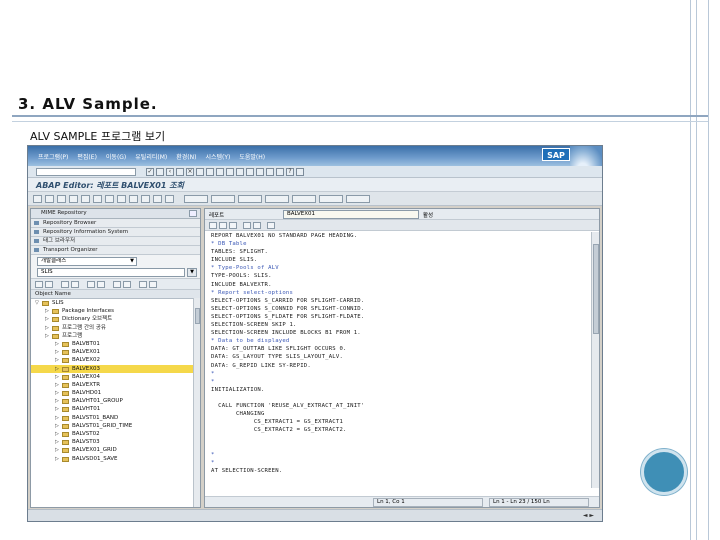 This screenshot has width=720, height=540. What do you see at coordinates (115, 442) in the screenshot?
I see `tree-item: ▷ BALVST03` at bounding box center [115, 442].